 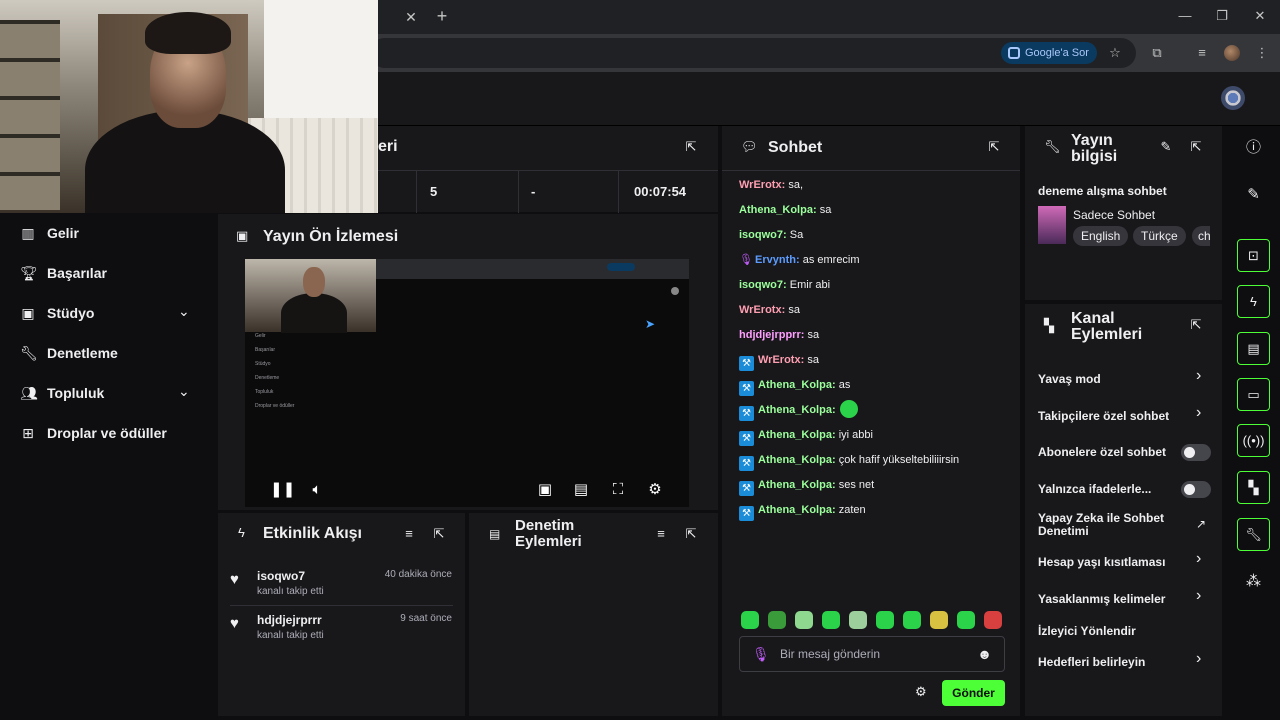 I want to click on chat-message: isoqwo7: Emir abi, so click(x=879, y=285).